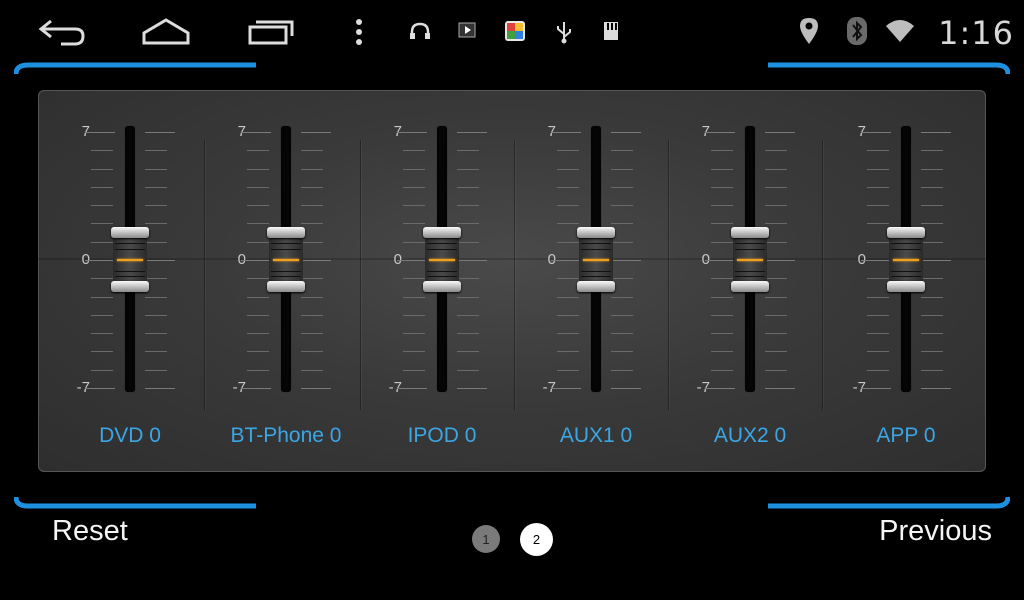 The width and height of the screenshot is (1024, 600). What do you see at coordinates (166, 32) in the screenshot?
I see `home-button` at bounding box center [166, 32].